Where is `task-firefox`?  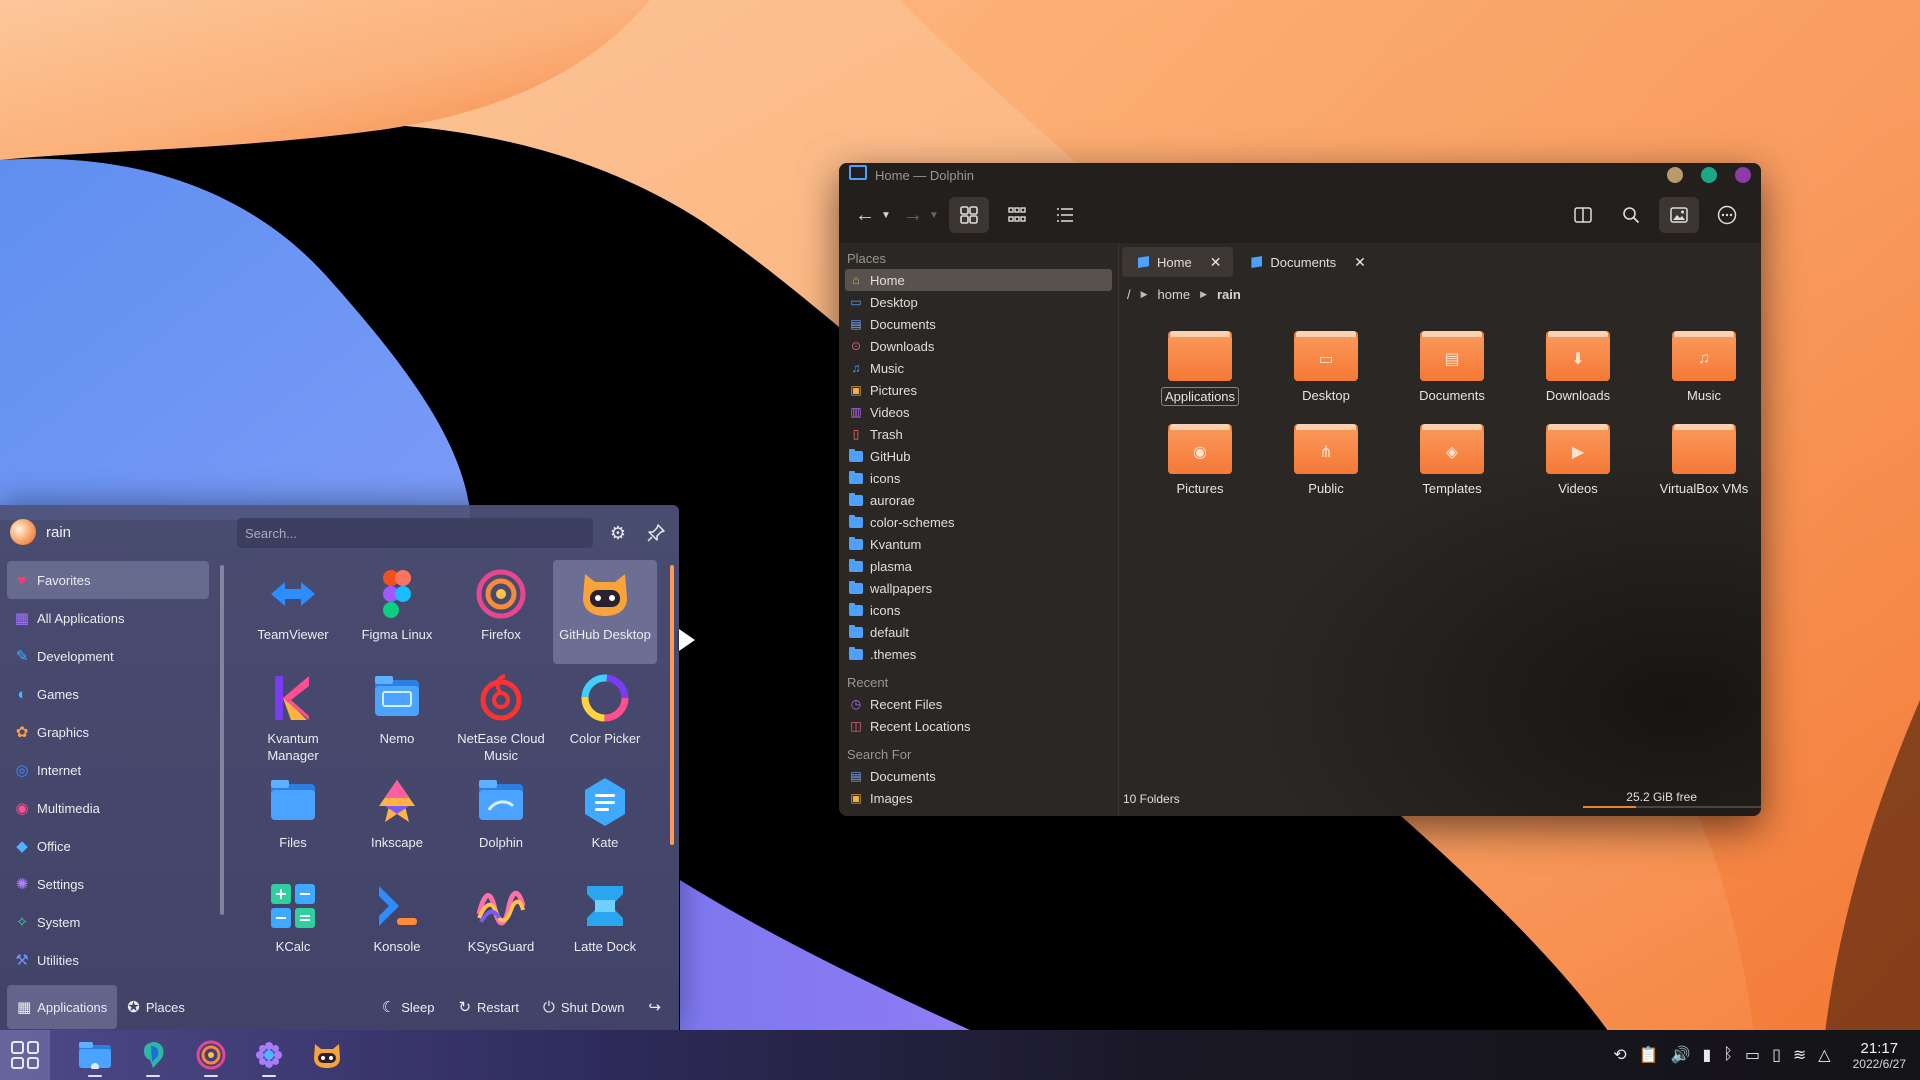 task-firefox is located at coordinates (211, 1055).